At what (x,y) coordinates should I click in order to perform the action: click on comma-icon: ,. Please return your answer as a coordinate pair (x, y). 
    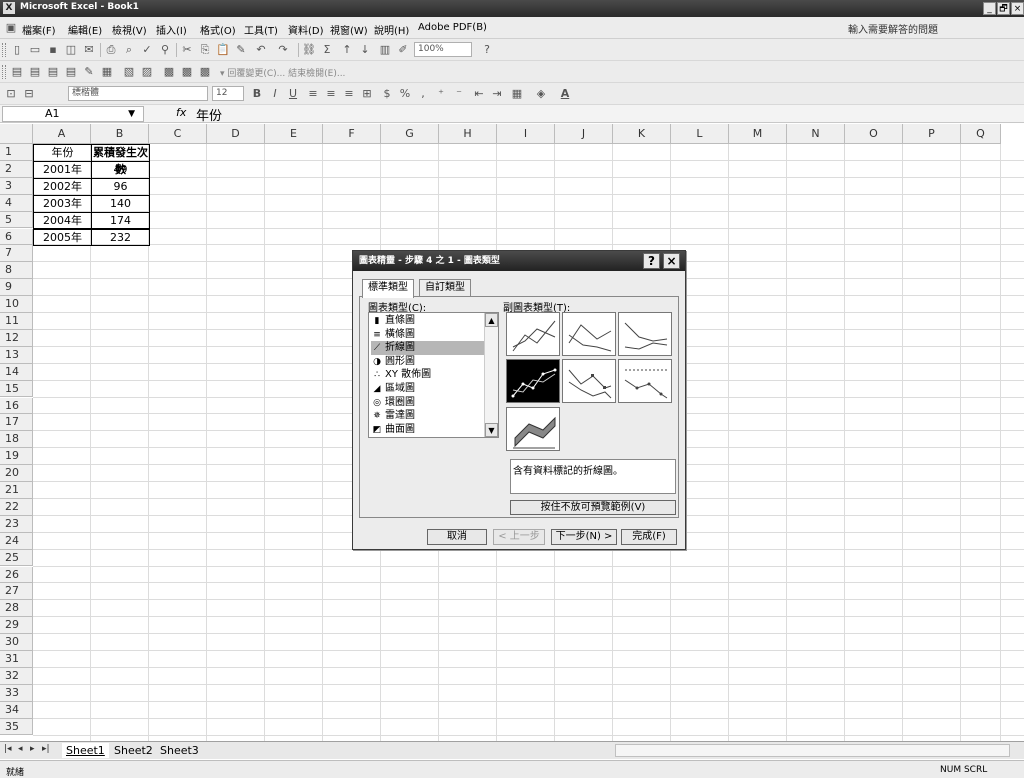
    Looking at the image, I should click on (423, 94).